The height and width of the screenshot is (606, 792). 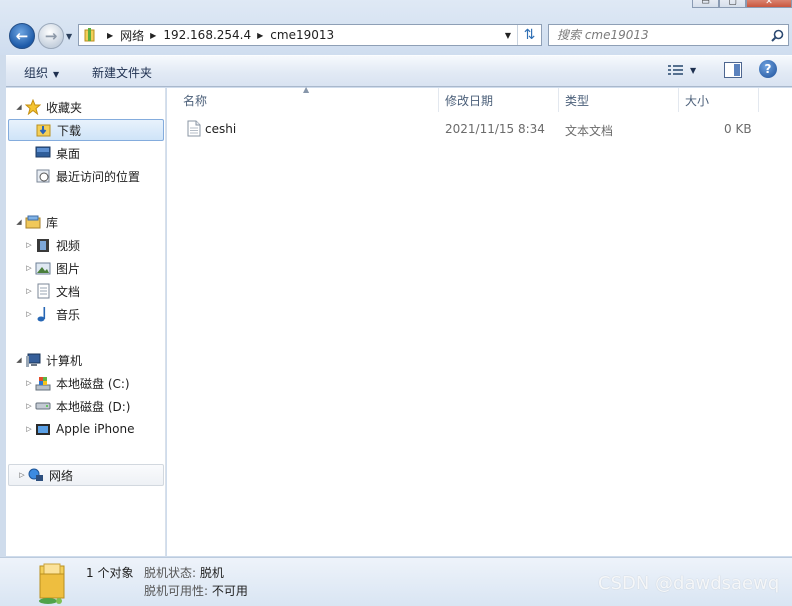 What do you see at coordinates (308, 100) in the screenshot?
I see `column-header-name: 名称` at bounding box center [308, 100].